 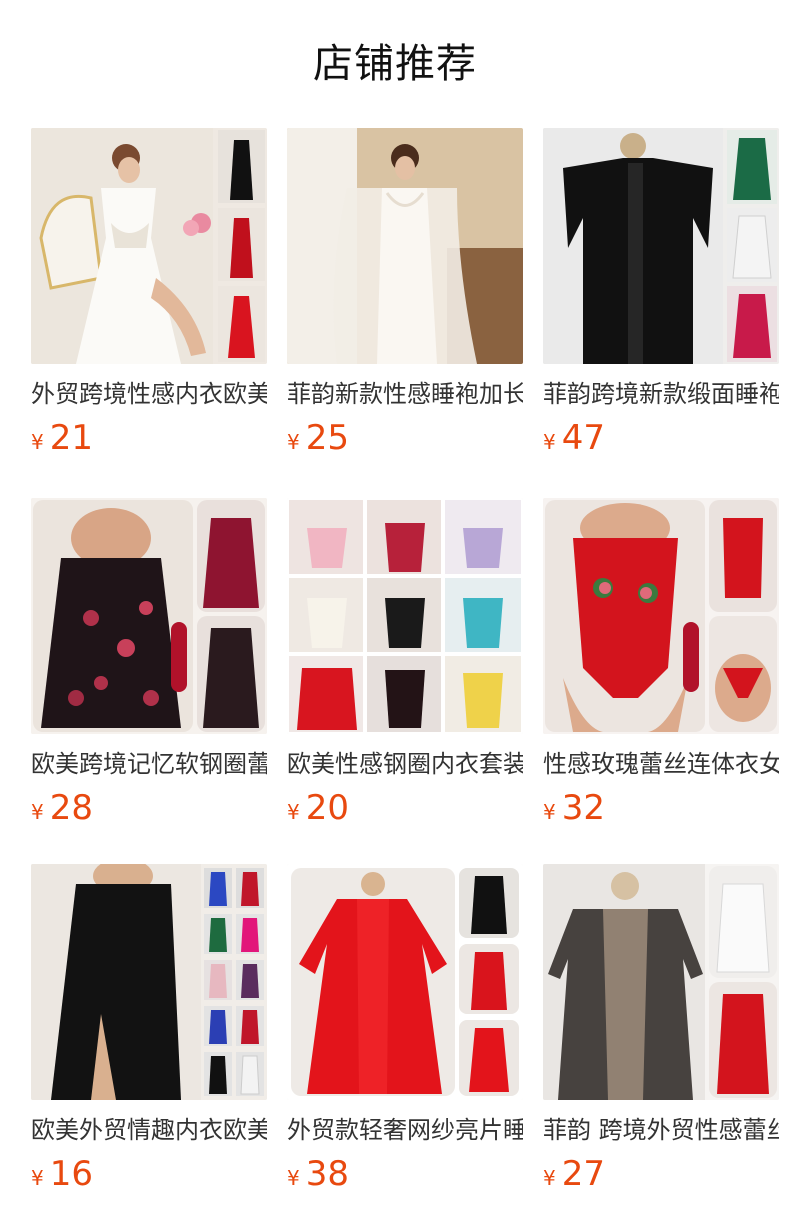 I want to click on page-title: 店铺推荐, so click(x=395, y=64).